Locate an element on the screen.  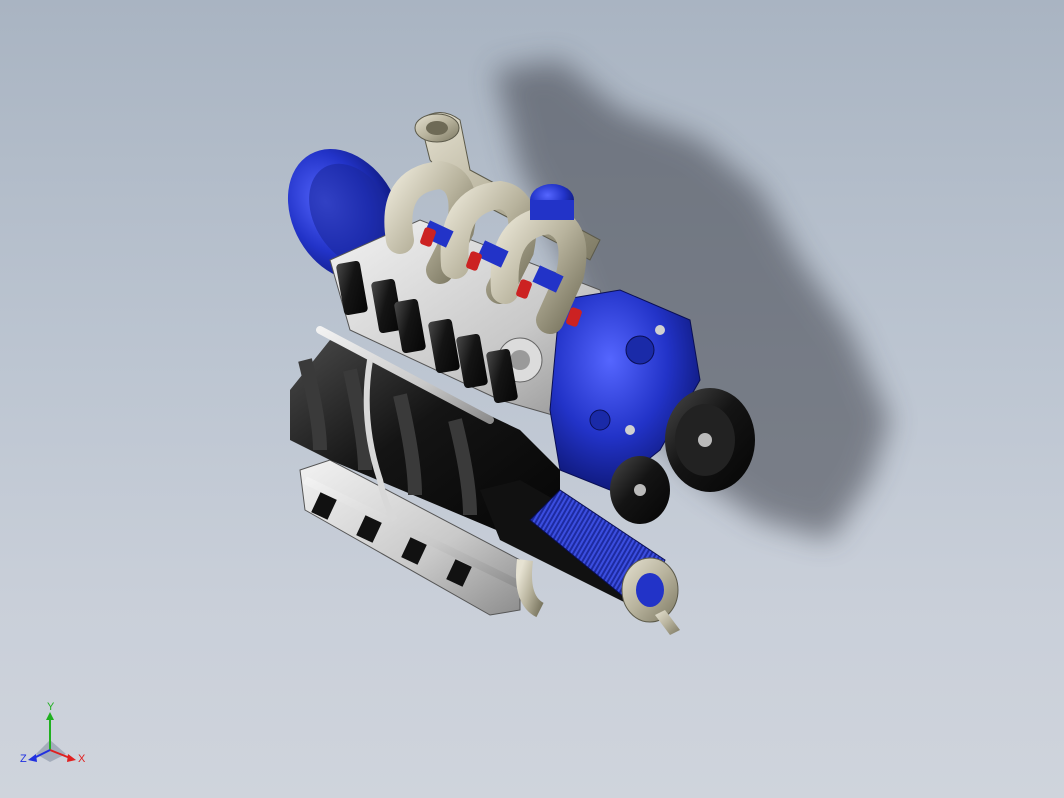
x-axis-label: X is located at coordinates (82, 759).